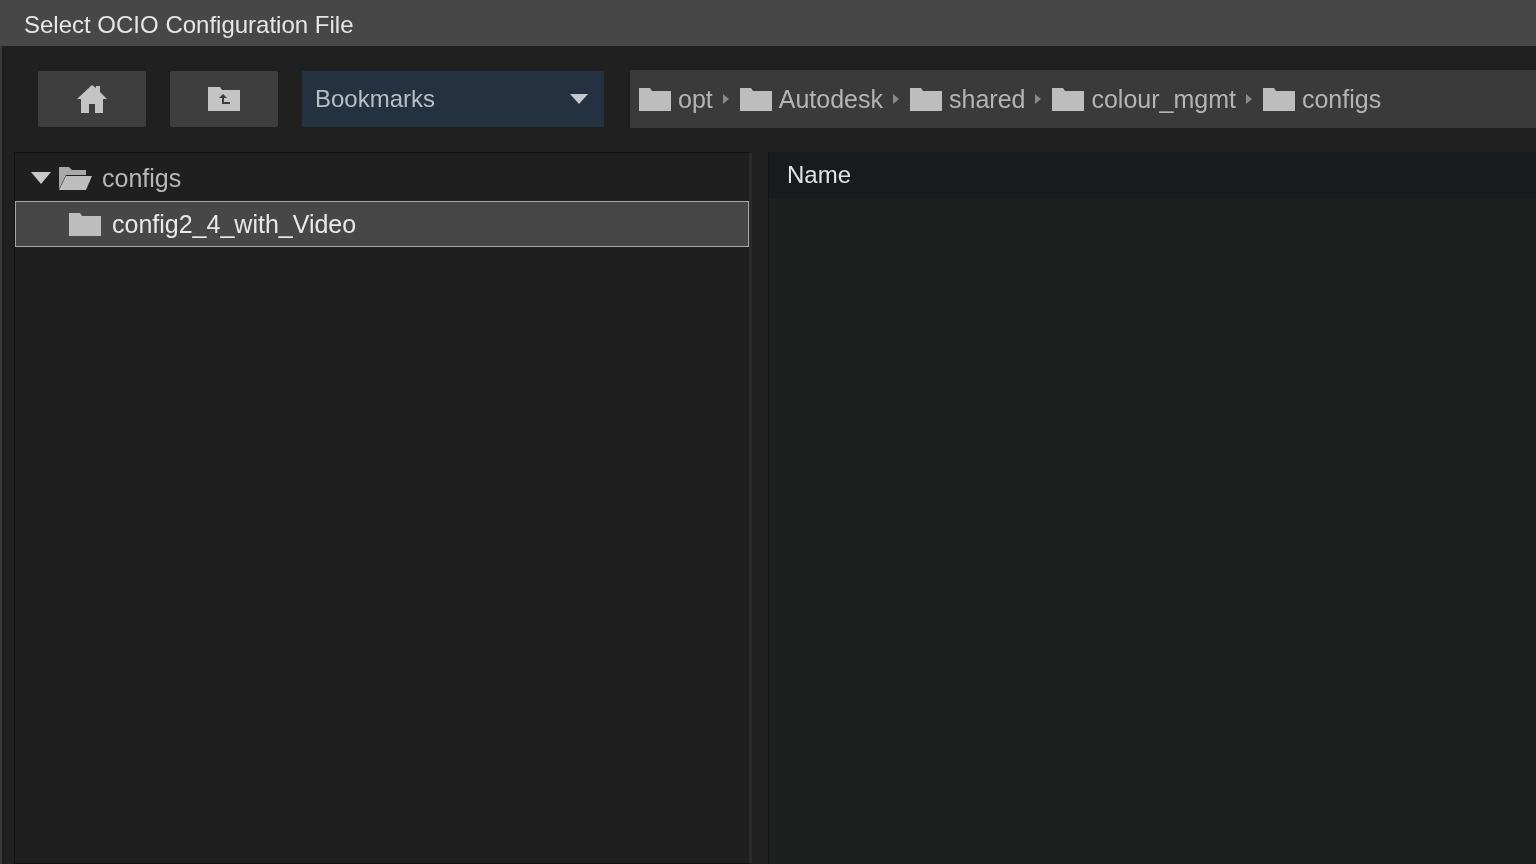 The width and height of the screenshot is (1536, 864). Describe the element at coordinates (810, 99) in the screenshot. I see `breadcrumb-item: Autodesk` at that location.